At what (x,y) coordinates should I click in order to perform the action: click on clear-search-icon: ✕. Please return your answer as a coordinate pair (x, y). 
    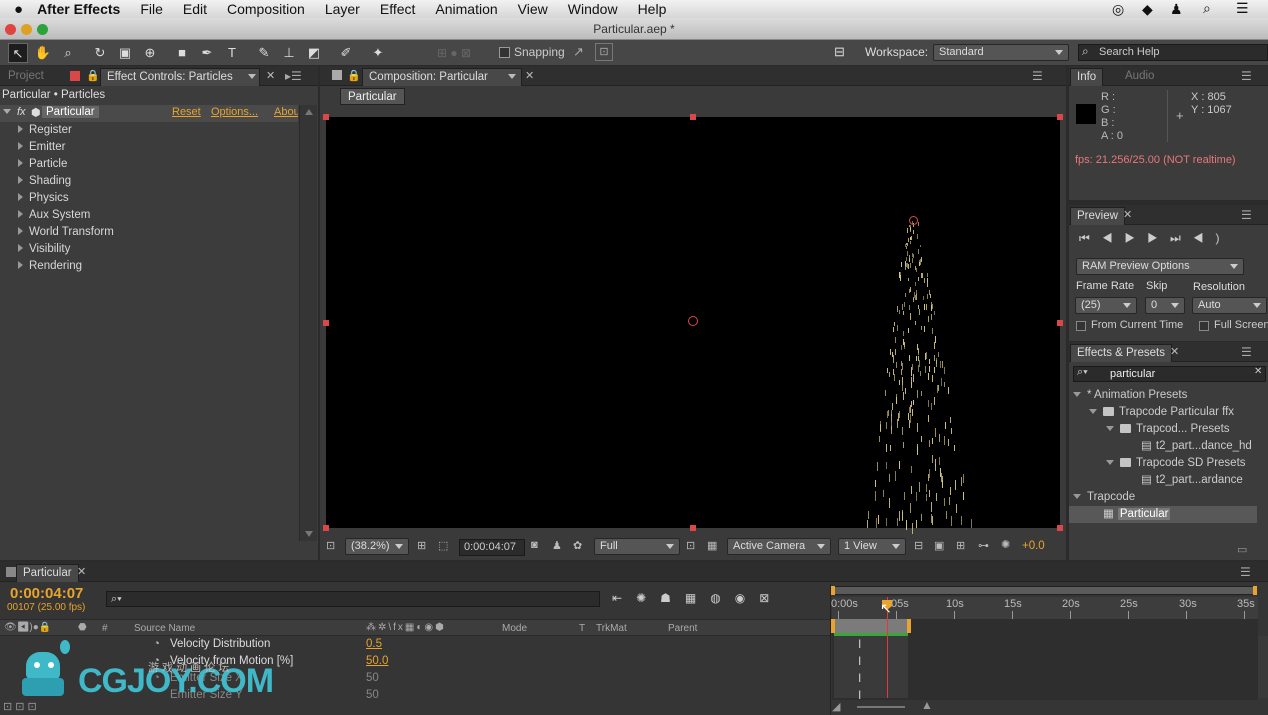
    Looking at the image, I should click on (1258, 371).